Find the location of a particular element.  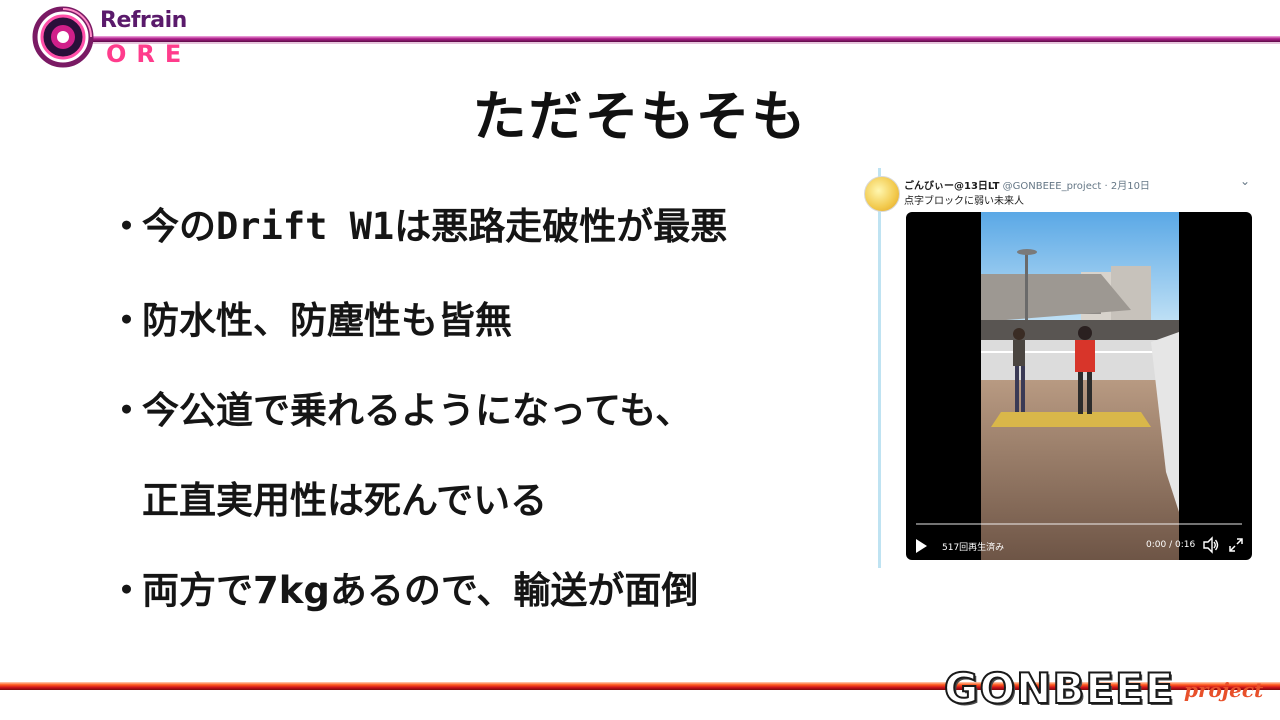

bullet-text-prefix: 今の is located at coordinates (179, 226).